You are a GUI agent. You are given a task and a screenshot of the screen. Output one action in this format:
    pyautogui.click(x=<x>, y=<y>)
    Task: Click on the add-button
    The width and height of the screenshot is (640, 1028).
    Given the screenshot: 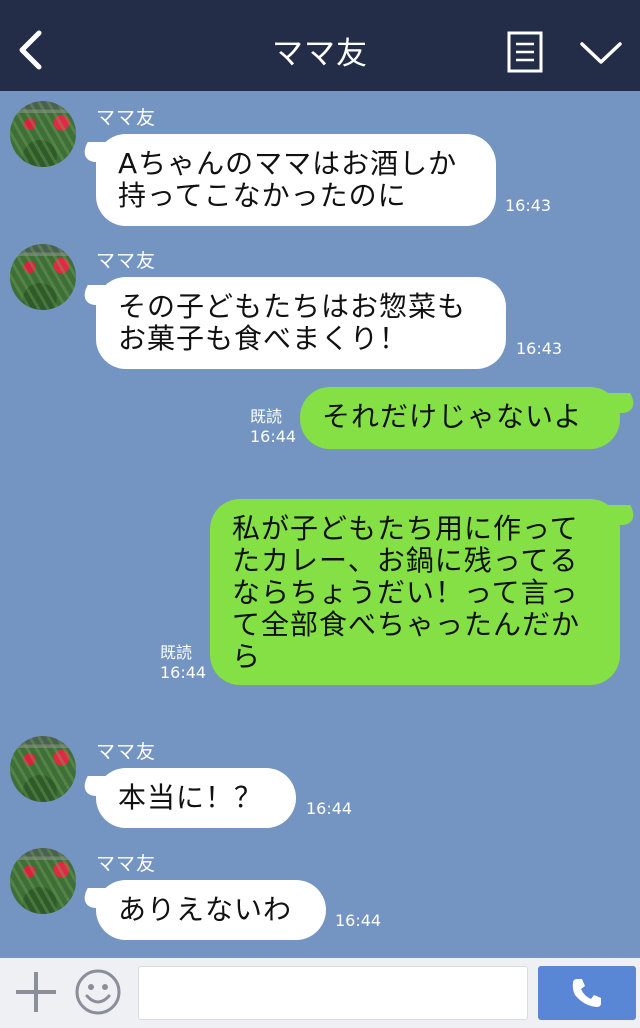 What is the action you would take?
    pyautogui.click(x=36, y=992)
    